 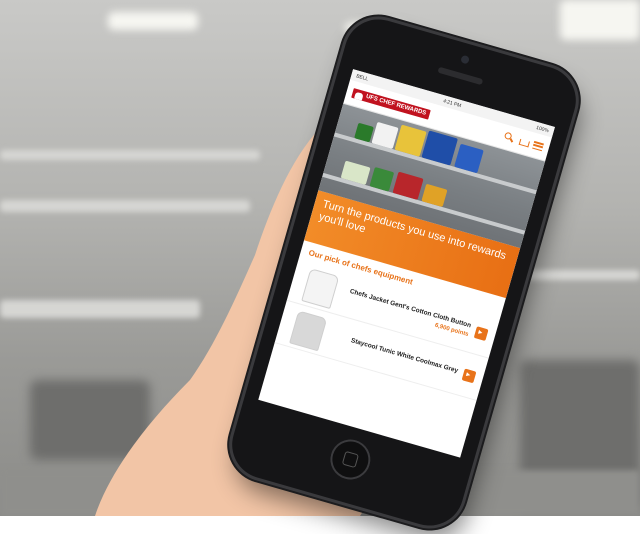 What do you see at coordinates (509, 138) in the screenshot?
I see `search-icon` at bounding box center [509, 138].